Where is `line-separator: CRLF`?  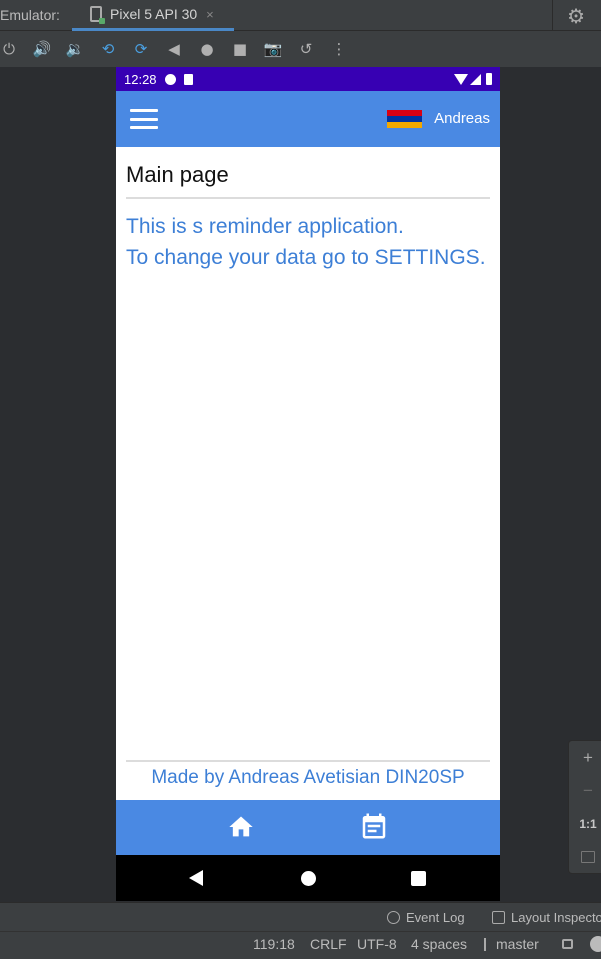 line-separator: CRLF is located at coordinates (328, 944).